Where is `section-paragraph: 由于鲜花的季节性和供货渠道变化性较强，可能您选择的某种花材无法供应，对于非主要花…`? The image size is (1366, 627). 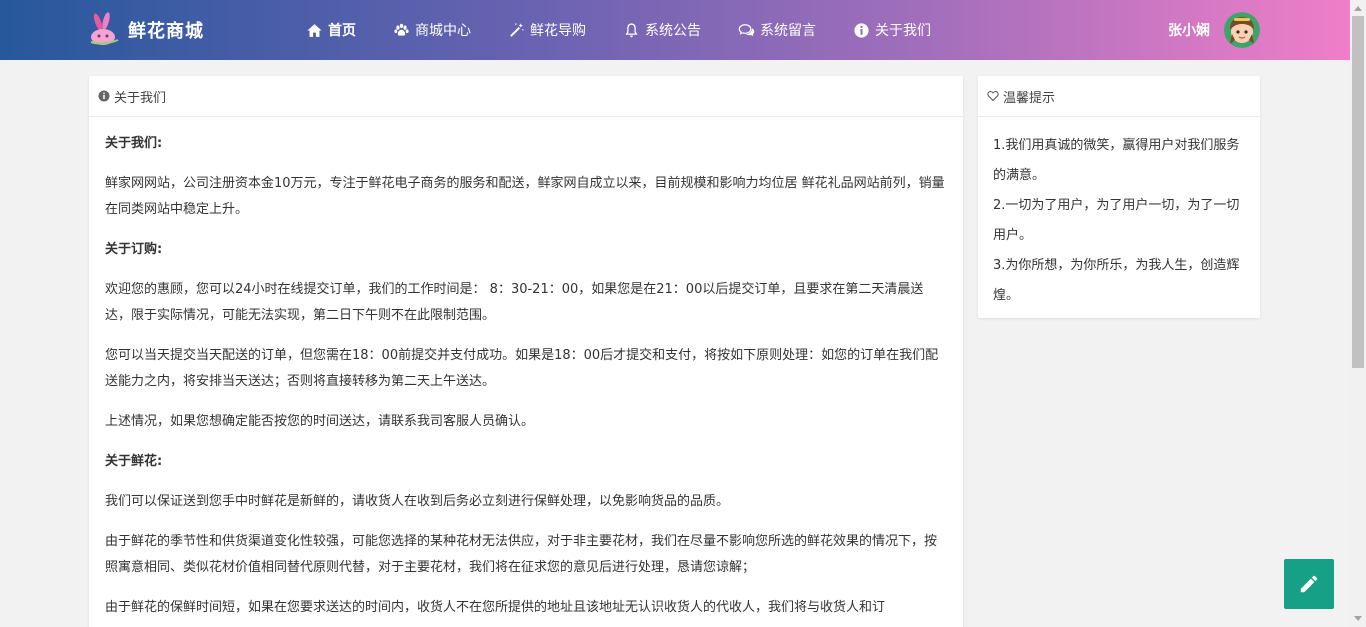
section-paragraph: 由于鲜花的季节性和供货渠道变化性较强，可能您选择的某种花材无法供应，对于非主要花… is located at coordinates (521, 554).